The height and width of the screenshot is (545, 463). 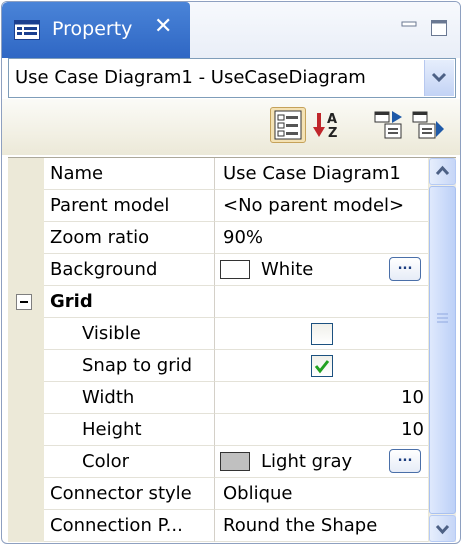 I want to click on scroll-up-button, so click(x=442, y=171).